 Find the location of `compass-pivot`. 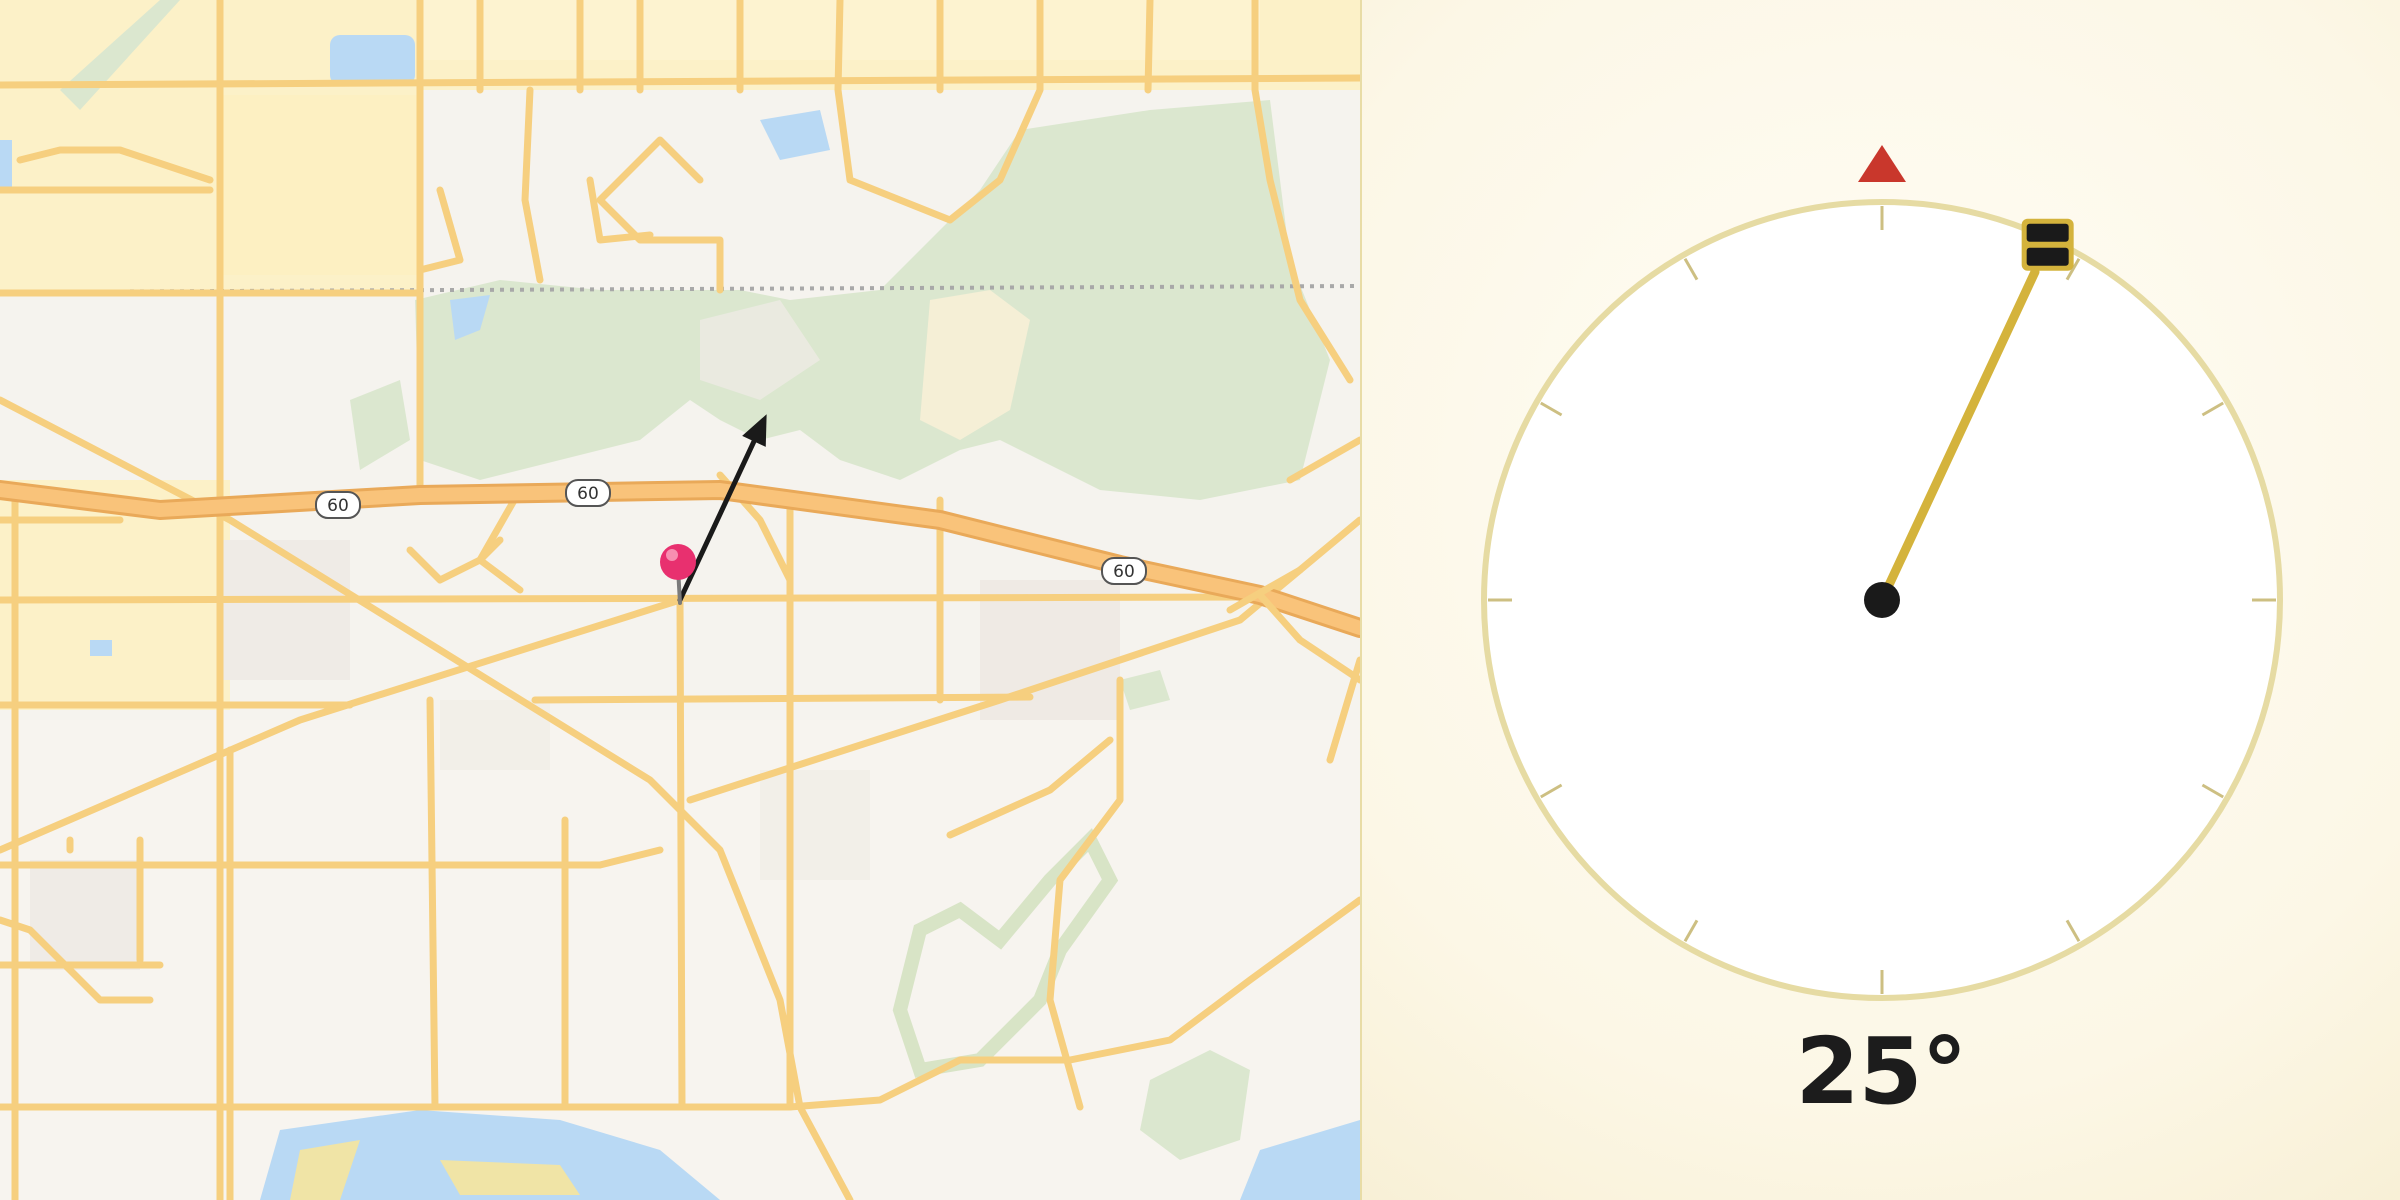

compass-pivot is located at coordinates (1882, 600).